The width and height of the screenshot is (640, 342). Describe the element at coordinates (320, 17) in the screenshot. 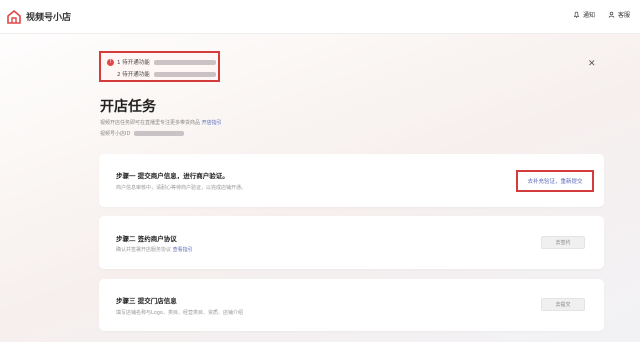

I see `top-bar: 视频号小店 通知 客服` at that location.